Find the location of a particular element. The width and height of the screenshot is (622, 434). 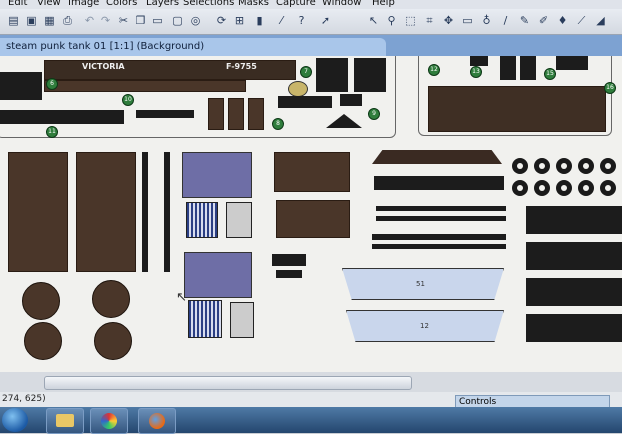

palette-icon is located at coordinates (109, 421).